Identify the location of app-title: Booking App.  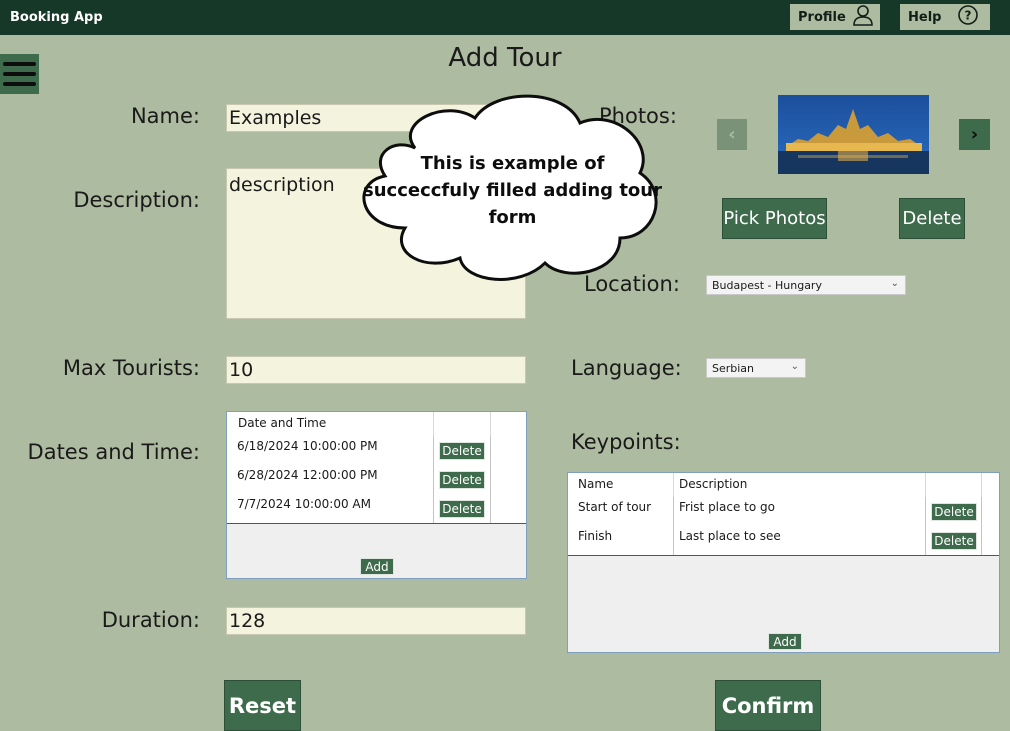
(56, 17).